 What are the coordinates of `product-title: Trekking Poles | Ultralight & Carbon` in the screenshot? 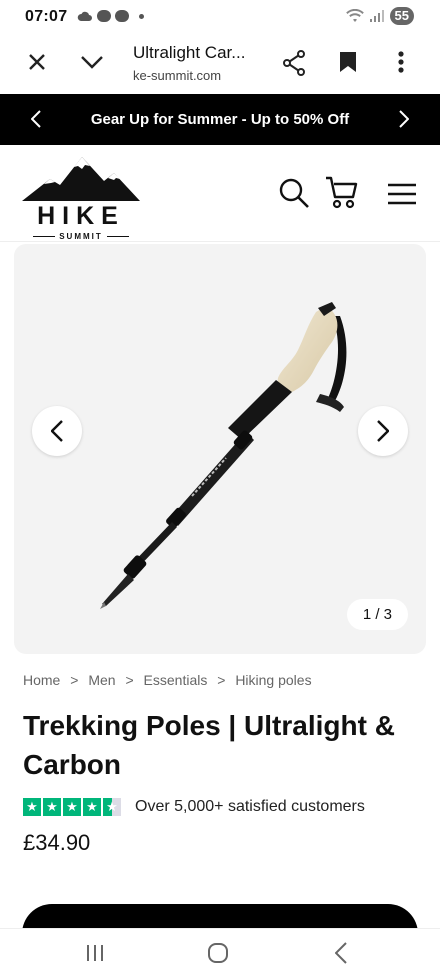 It's located at (209, 745).